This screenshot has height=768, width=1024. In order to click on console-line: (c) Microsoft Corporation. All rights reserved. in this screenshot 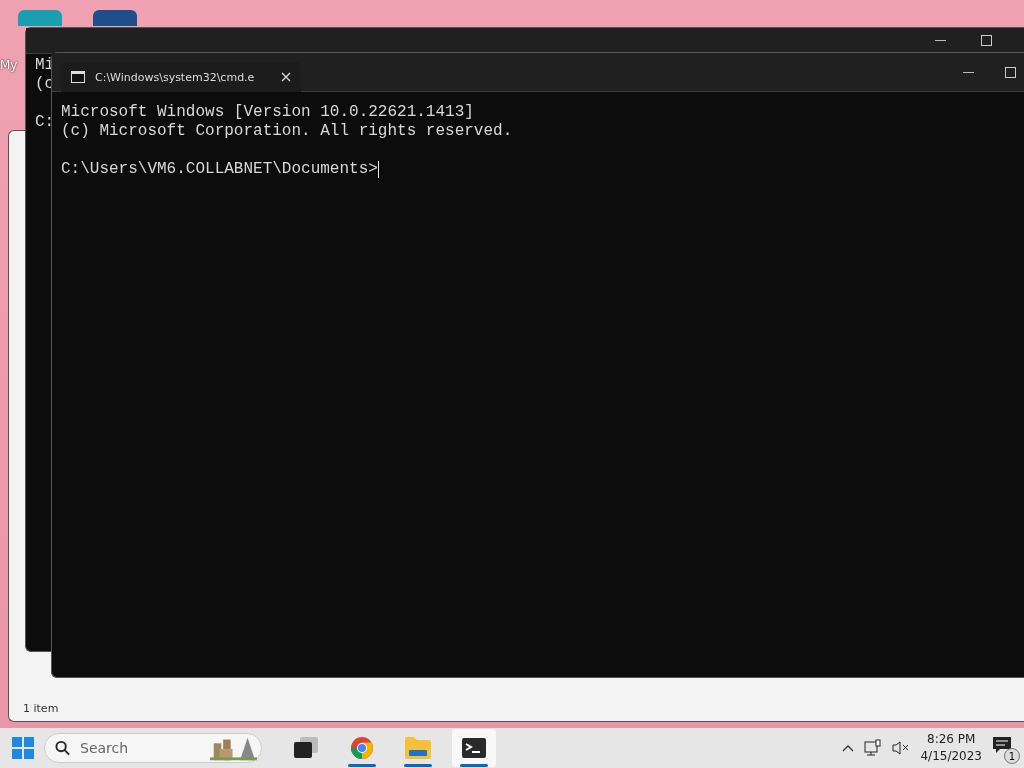, I will do `click(287, 131)`.